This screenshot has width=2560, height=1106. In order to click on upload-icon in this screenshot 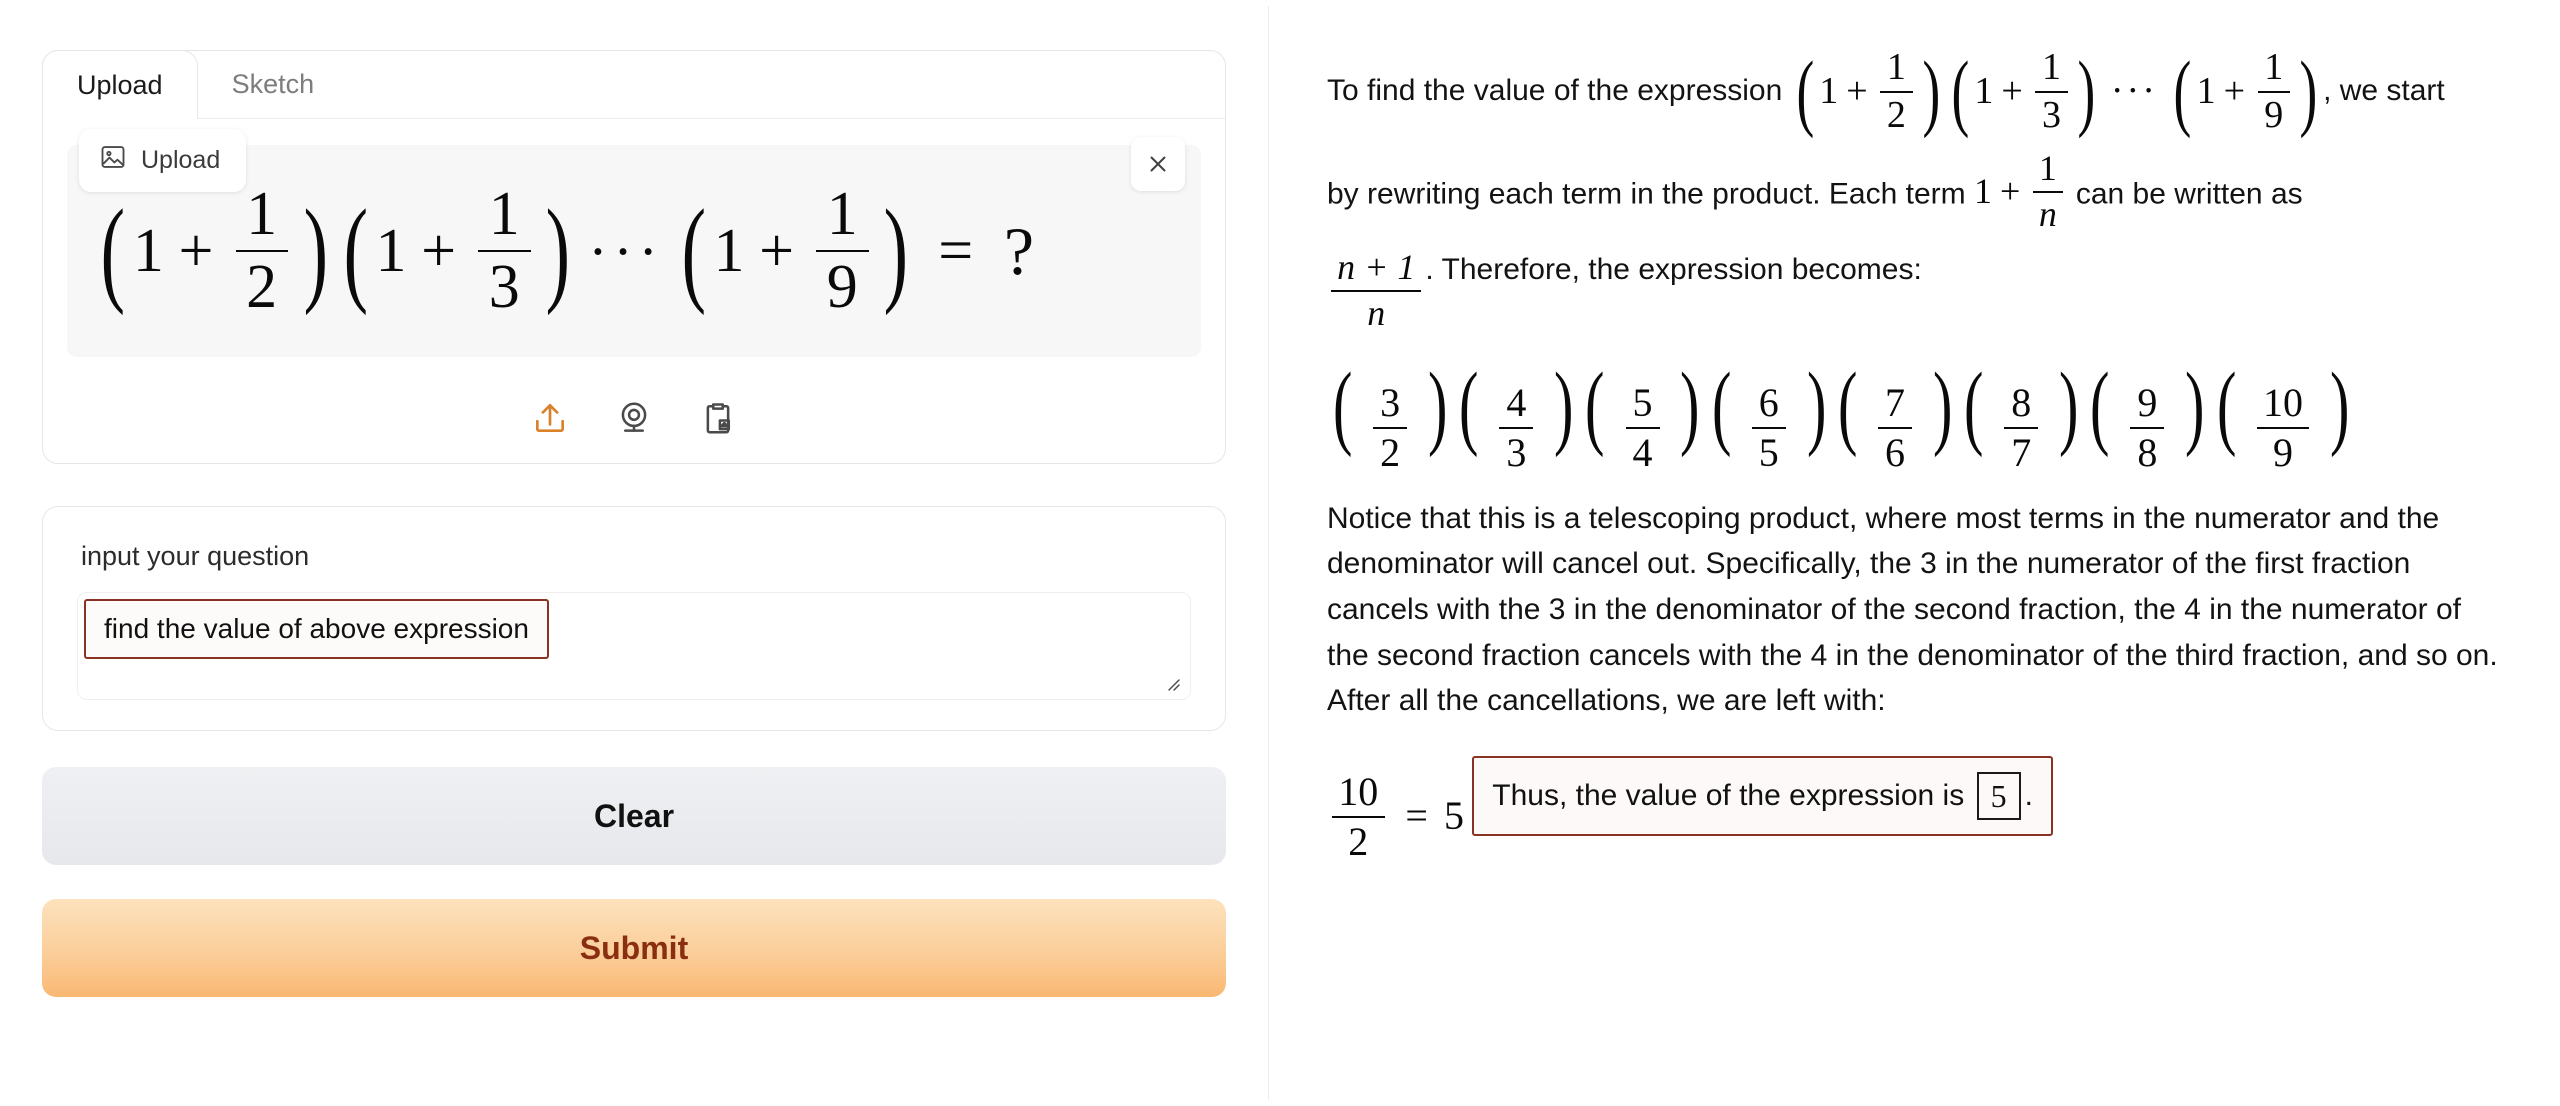, I will do `click(550, 418)`.